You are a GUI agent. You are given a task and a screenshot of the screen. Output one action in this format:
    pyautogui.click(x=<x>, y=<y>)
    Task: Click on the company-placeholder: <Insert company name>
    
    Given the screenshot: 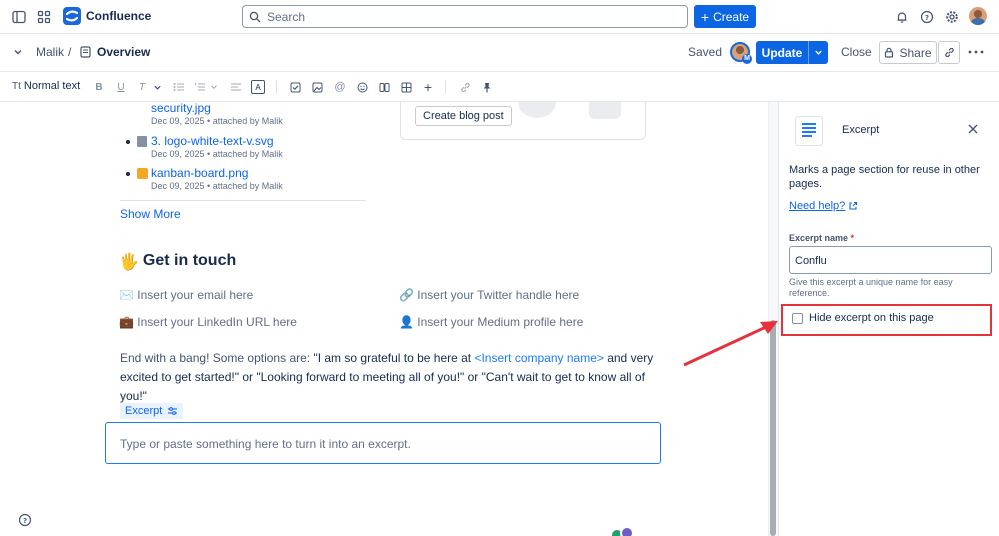 What is the action you would take?
    pyautogui.click(x=539, y=358)
    